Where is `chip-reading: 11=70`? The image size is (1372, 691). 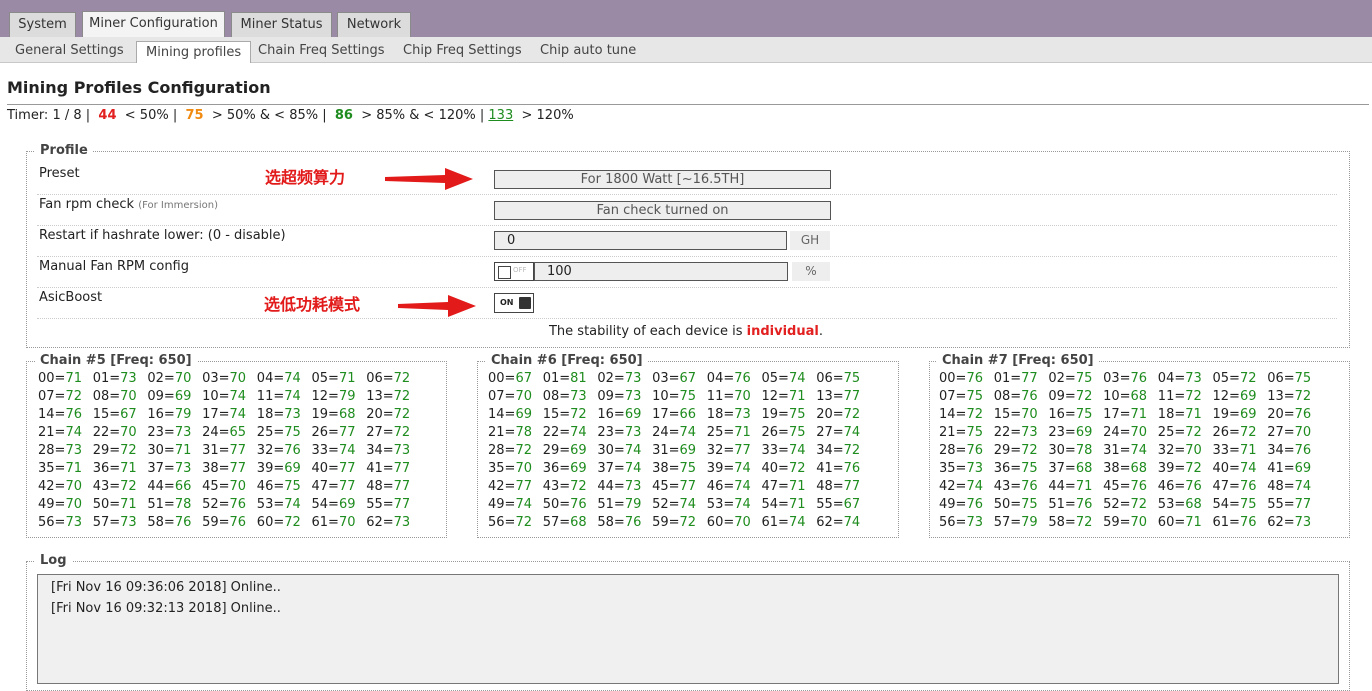 chip-reading: 11=70 is located at coordinates (729, 397).